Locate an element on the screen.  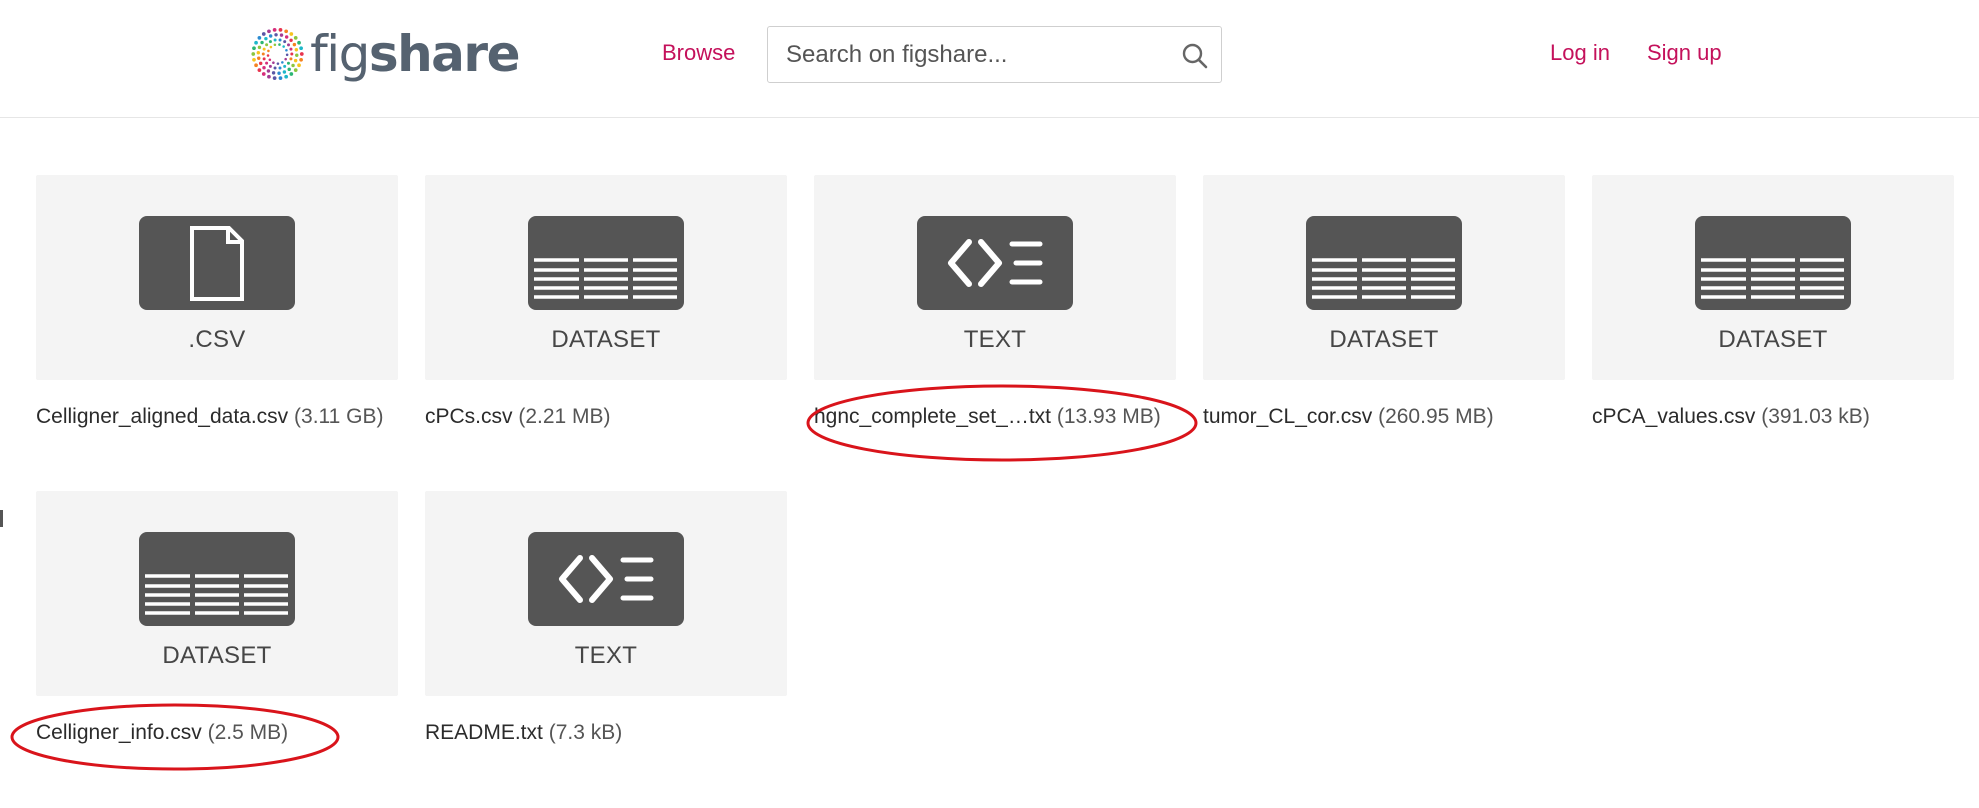
file-tile-cpca-values: DATASET is located at coordinates (1773, 277).